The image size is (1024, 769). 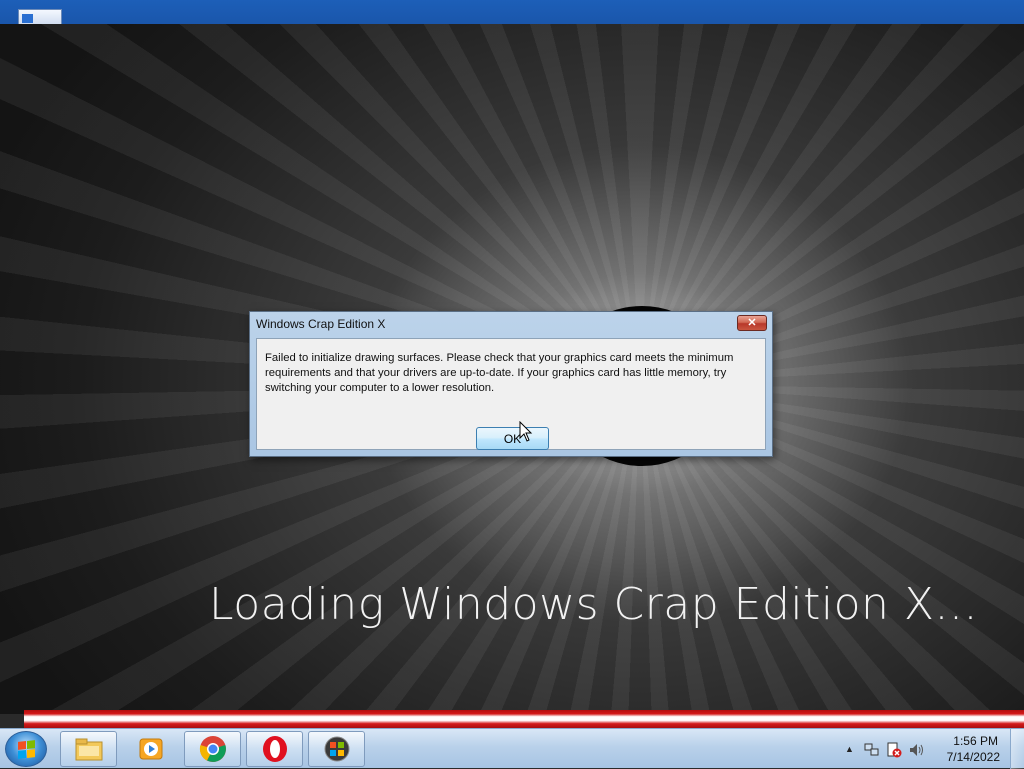 What do you see at coordinates (894, 750) in the screenshot?
I see `action-center-warning-icon` at bounding box center [894, 750].